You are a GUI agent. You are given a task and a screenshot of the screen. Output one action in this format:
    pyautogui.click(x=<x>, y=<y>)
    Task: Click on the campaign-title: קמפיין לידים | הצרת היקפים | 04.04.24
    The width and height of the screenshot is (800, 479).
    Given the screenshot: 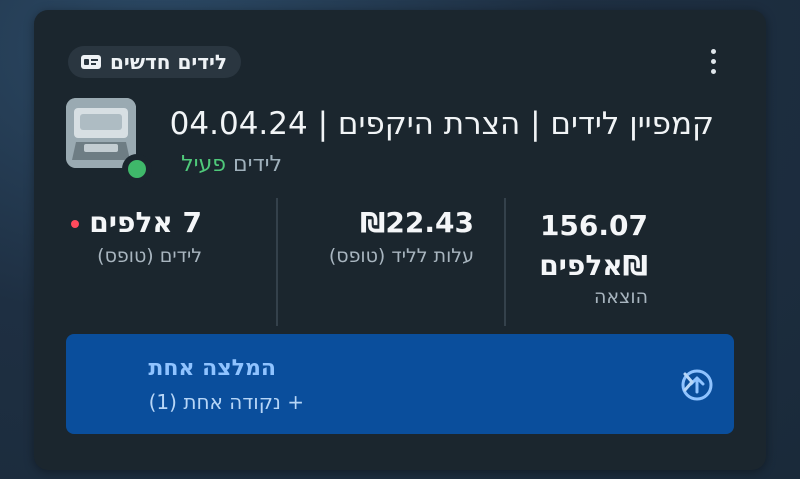 What is the action you would take?
    pyautogui.click(x=442, y=124)
    